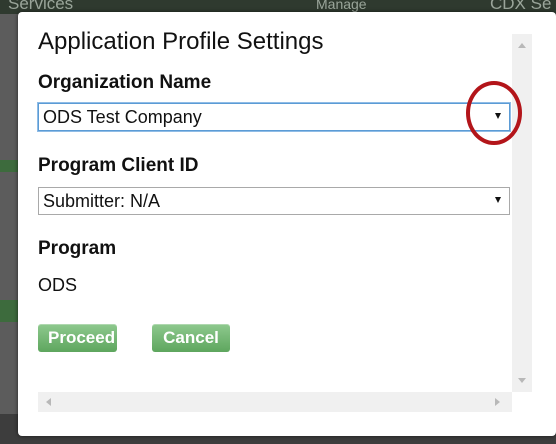 The height and width of the screenshot is (444, 556). Describe the element at coordinates (9, 214) in the screenshot. I see `background-left-strip` at that location.